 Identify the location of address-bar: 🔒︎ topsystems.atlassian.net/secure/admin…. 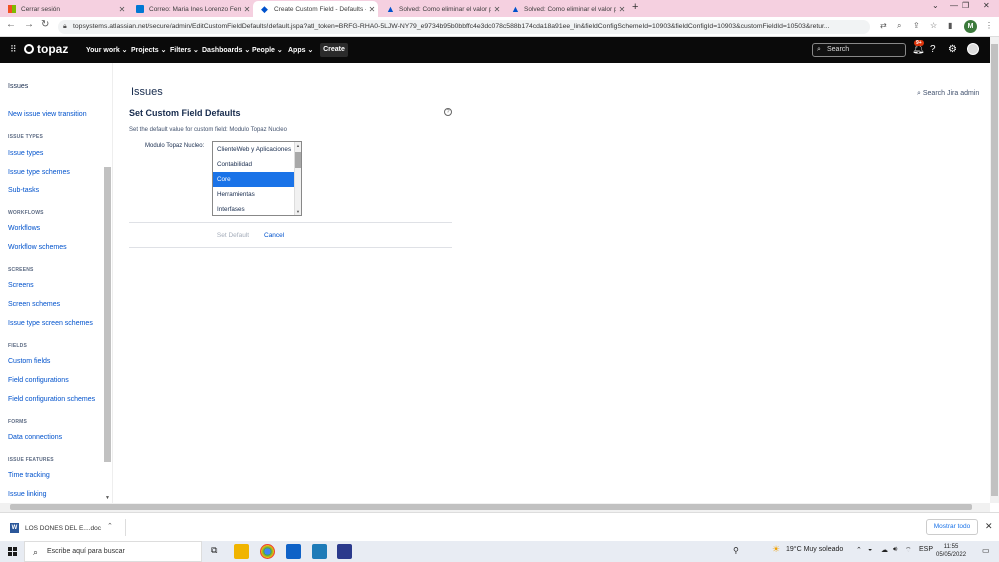
(464, 27).